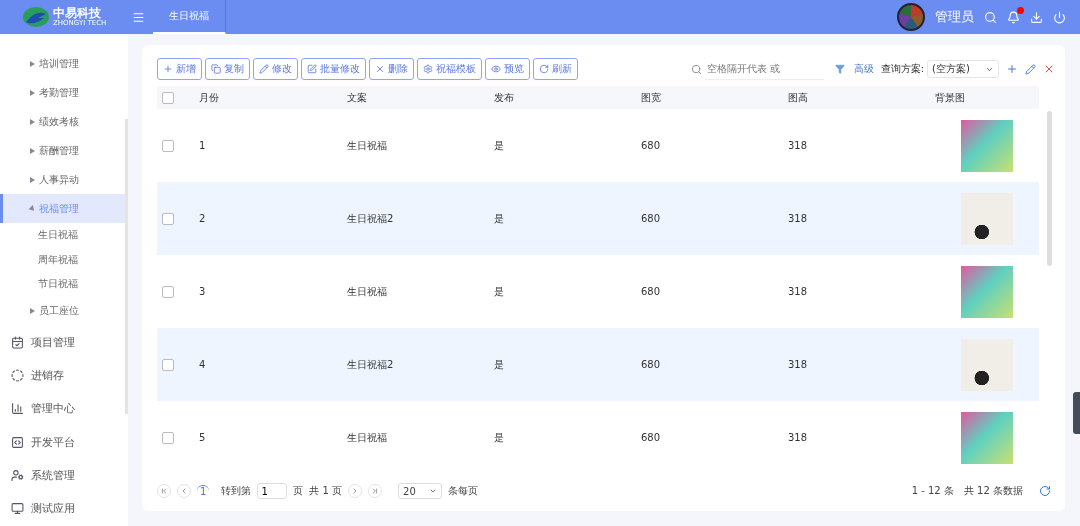 This screenshot has height=526, width=1080. Describe the element at coordinates (179, 69) in the screenshot. I see `toolbar-button: 新增` at that location.